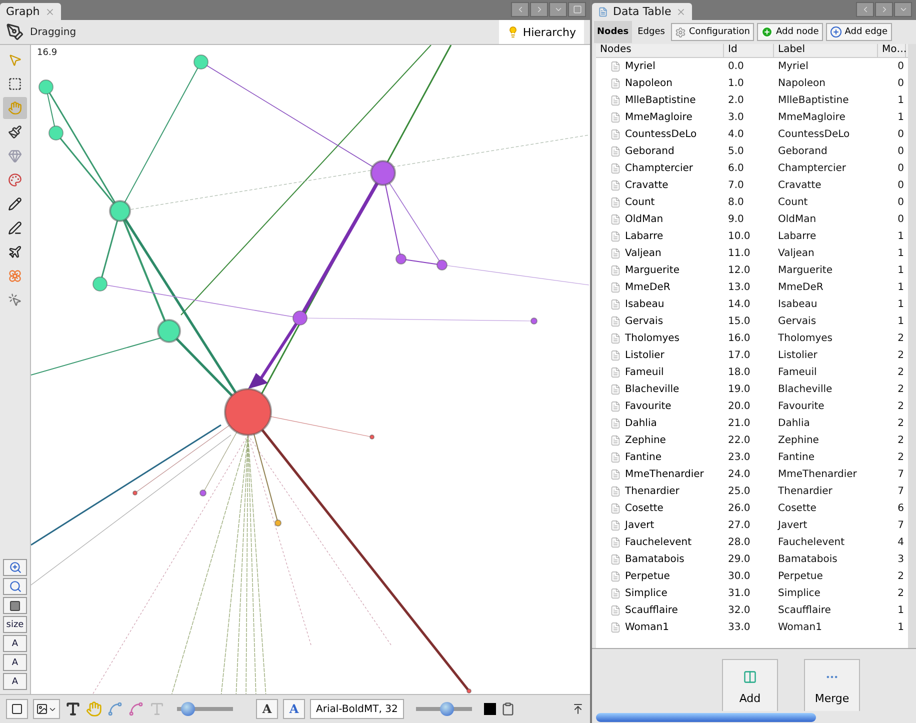 The height and width of the screenshot is (723, 916). I want to click on selection-icon, so click(15, 84).